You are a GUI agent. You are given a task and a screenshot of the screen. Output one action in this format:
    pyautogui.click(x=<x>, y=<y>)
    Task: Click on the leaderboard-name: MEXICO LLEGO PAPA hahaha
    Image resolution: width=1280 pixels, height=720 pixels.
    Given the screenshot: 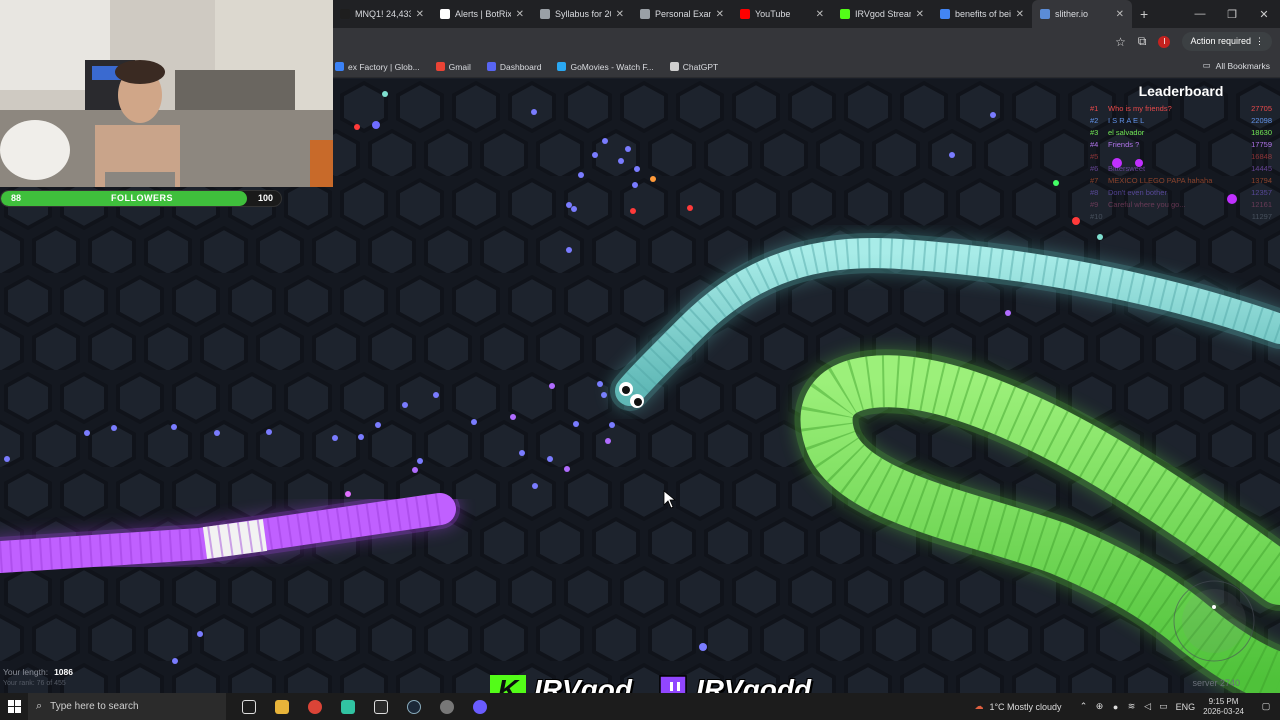 What is the action you would take?
    pyautogui.click(x=1160, y=180)
    